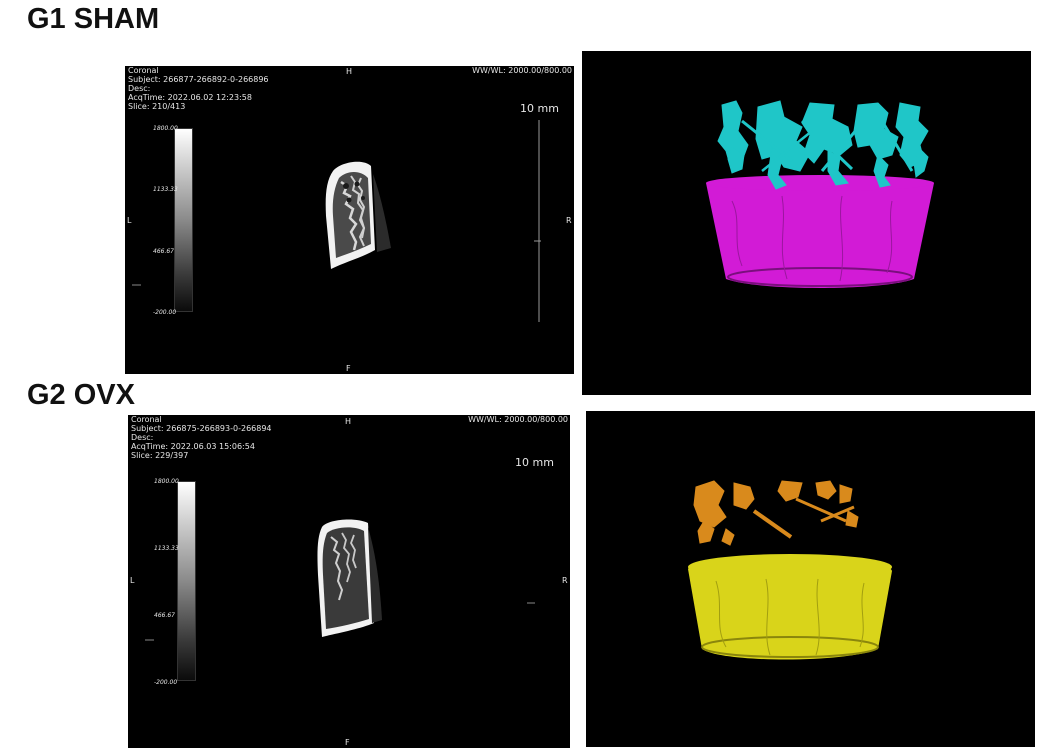 The height and width of the screenshot is (753, 1046). What do you see at coordinates (81, 395) in the screenshot?
I see `group-title-g2: G2 OVX` at bounding box center [81, 395].